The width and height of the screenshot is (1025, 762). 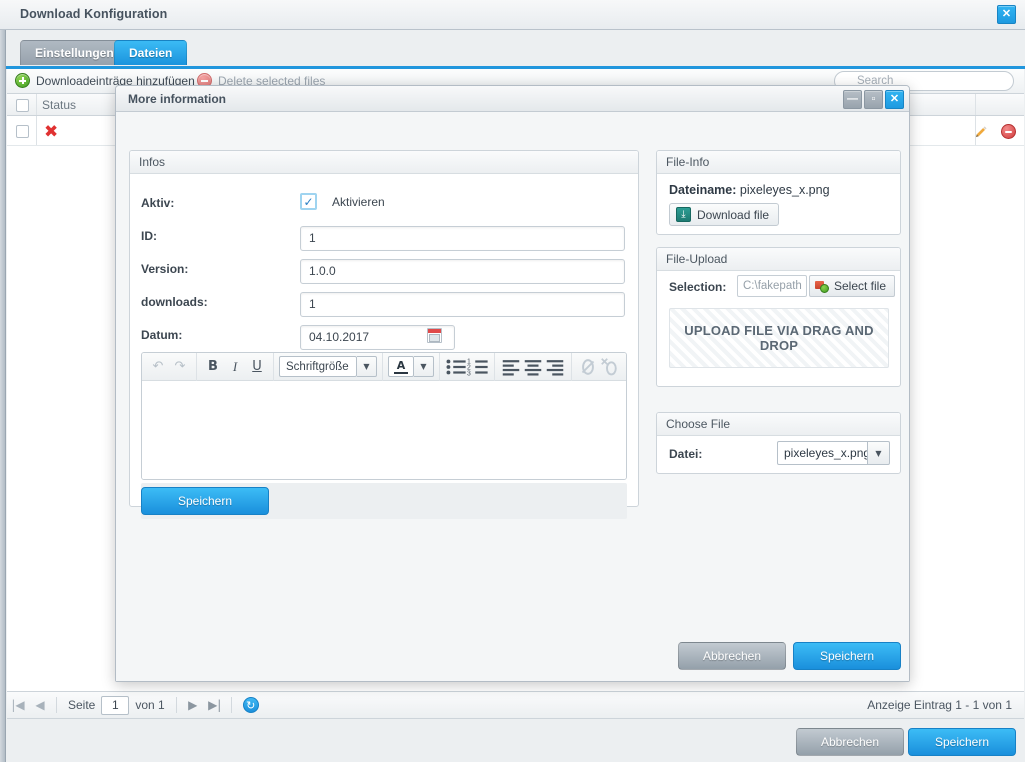 What do you see at coordinates (424, 366) in the screenshot?
I see `text-color-chevron-down-icon: ▼` at bounding box center [424, 366].